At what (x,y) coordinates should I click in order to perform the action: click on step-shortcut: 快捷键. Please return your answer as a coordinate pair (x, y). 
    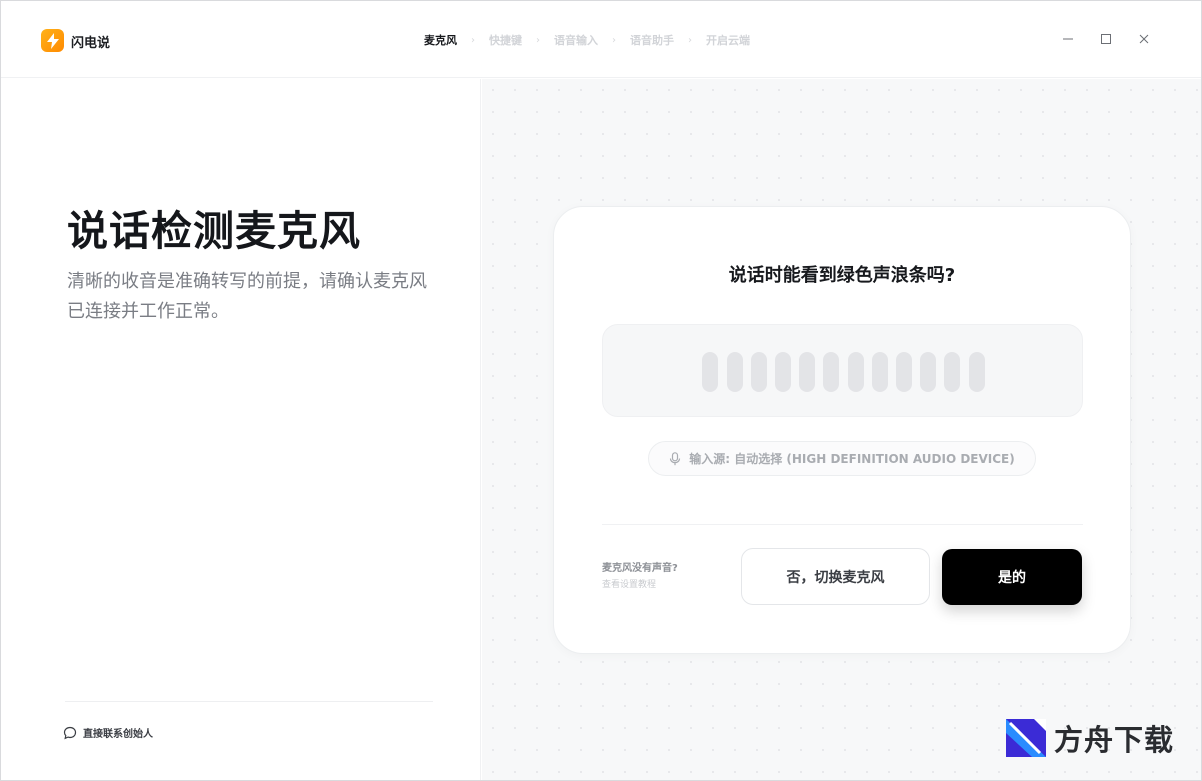
    Looking at the image, I should click on (505, 40).